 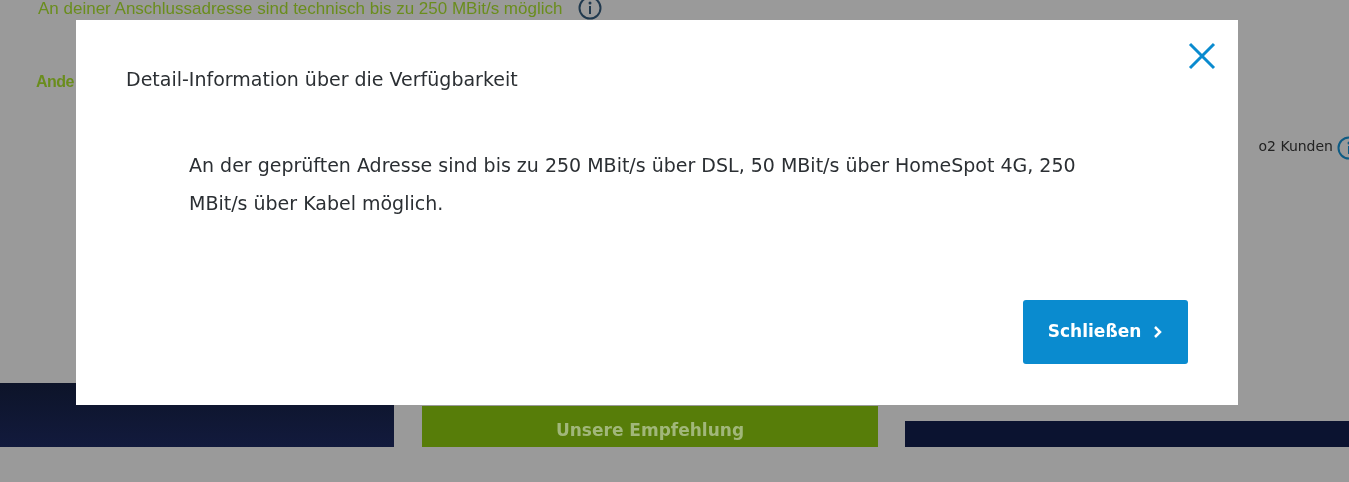 I want to click on recommendation-banner: Unsere Empfehlung, so click(x=650, y=426).